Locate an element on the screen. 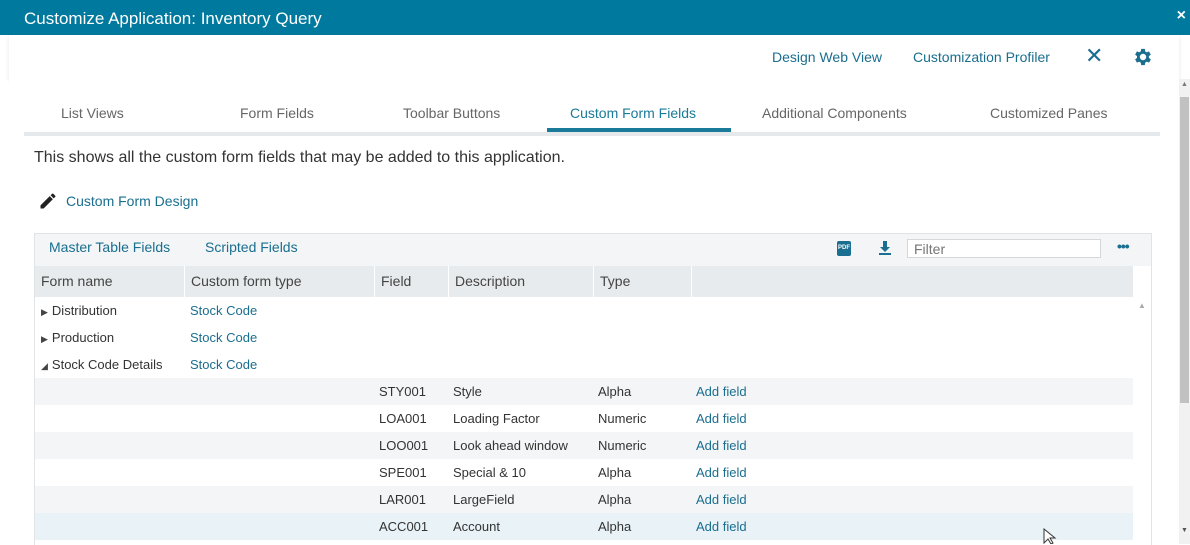 This screenshot has width=1190, height=545. master-table-fields-tab: Master Table Fields is located at coordinates (109, 247).